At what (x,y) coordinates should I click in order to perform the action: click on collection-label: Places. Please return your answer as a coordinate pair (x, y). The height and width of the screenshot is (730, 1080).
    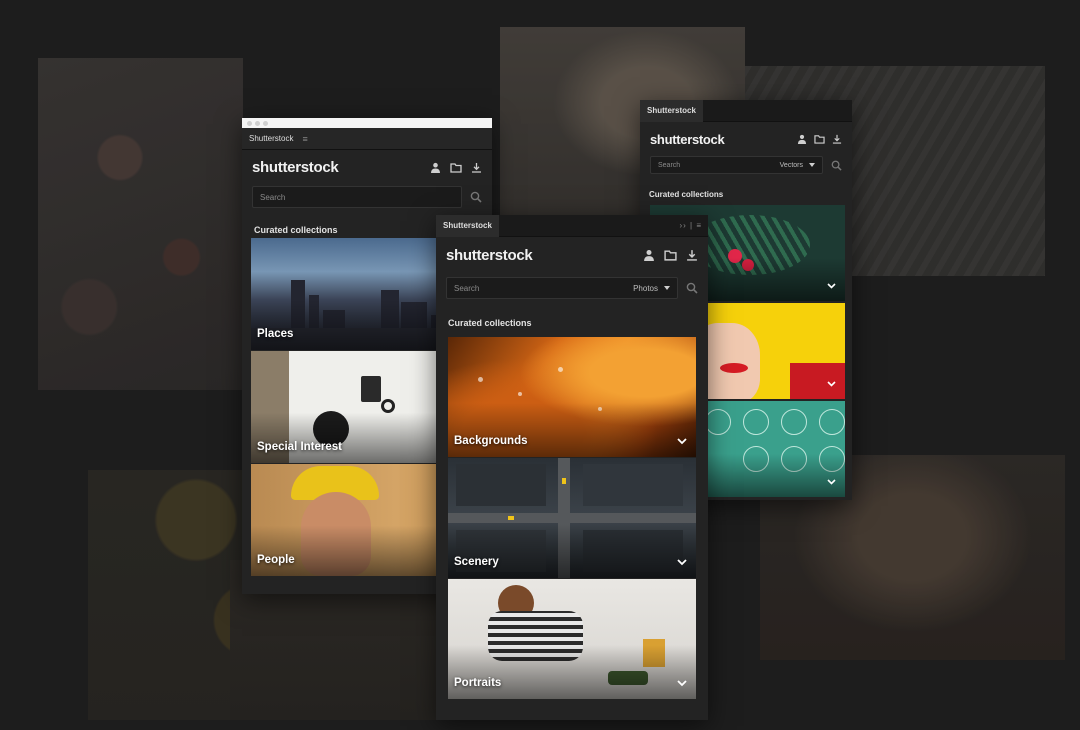
    Looking at the image, I should click on (275, 334).